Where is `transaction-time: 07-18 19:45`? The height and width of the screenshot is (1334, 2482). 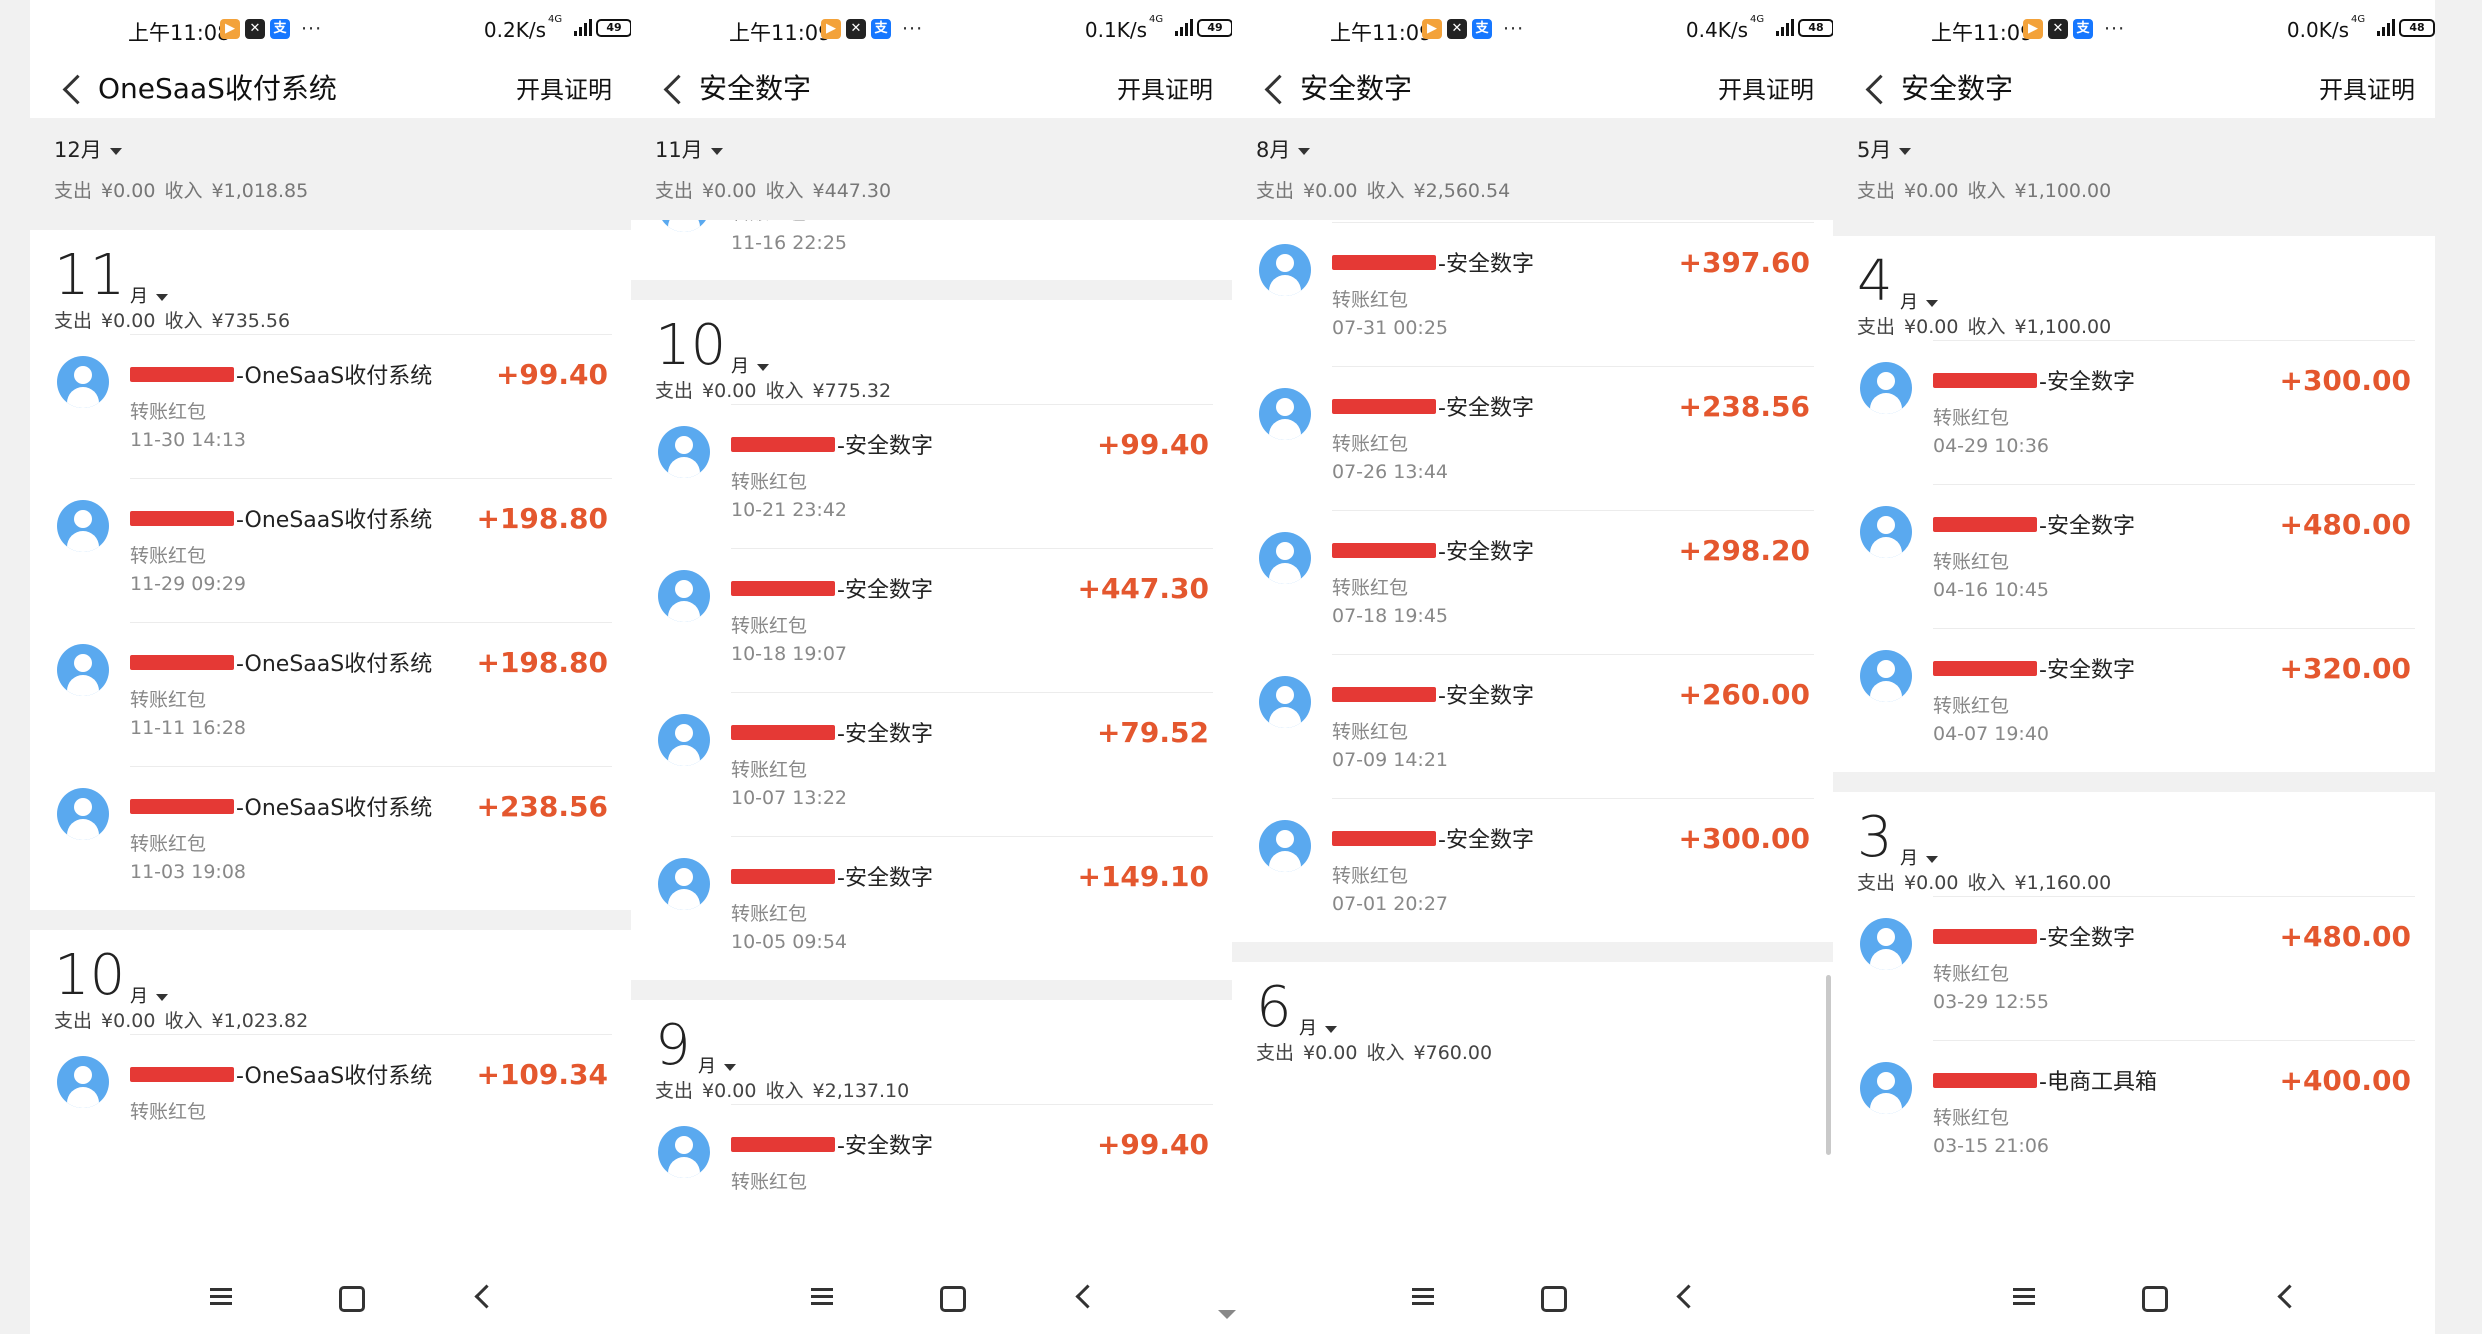
transaction-time: 07-18 19:45 is located at coordinates (1390, 616).